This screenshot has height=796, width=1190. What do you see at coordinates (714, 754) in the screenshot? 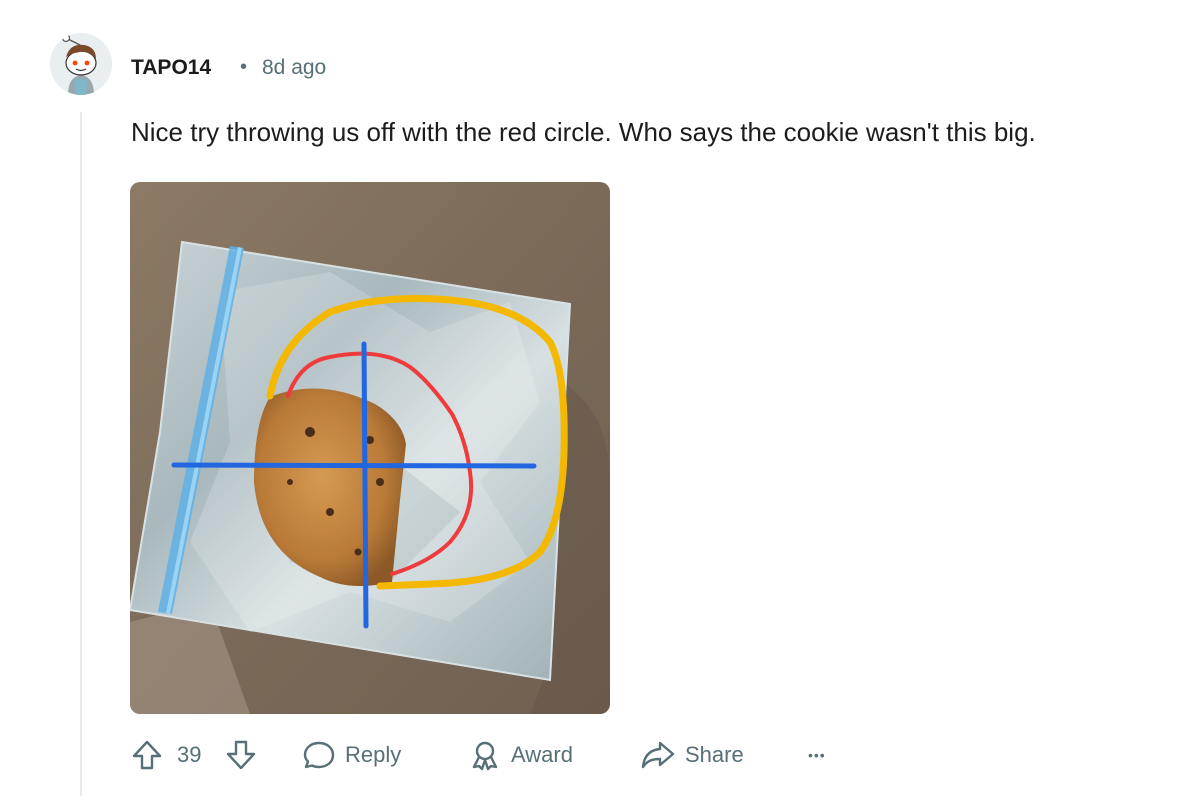
I see `share-label: Share` at bounding box center [714, 754].